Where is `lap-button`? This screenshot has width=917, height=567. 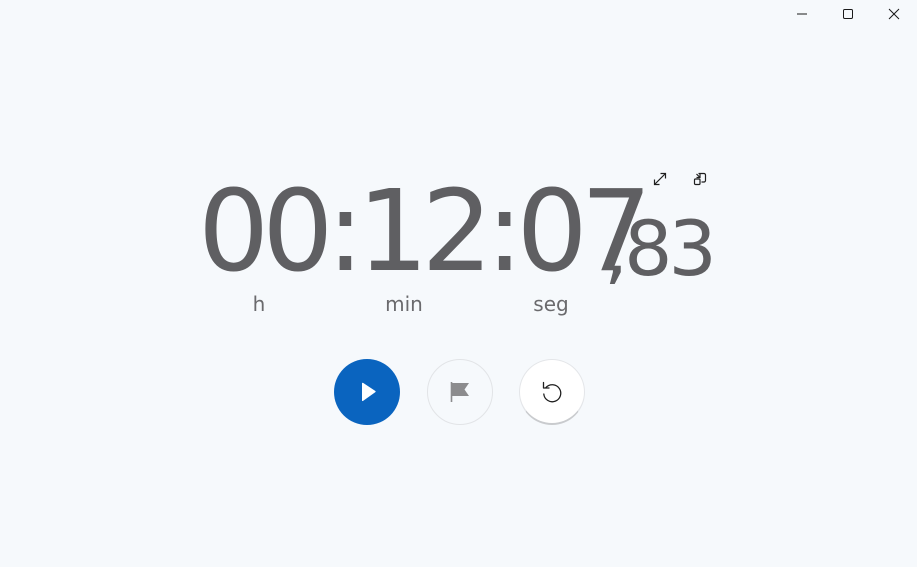
lap-button is located at coordinates (460, 392).